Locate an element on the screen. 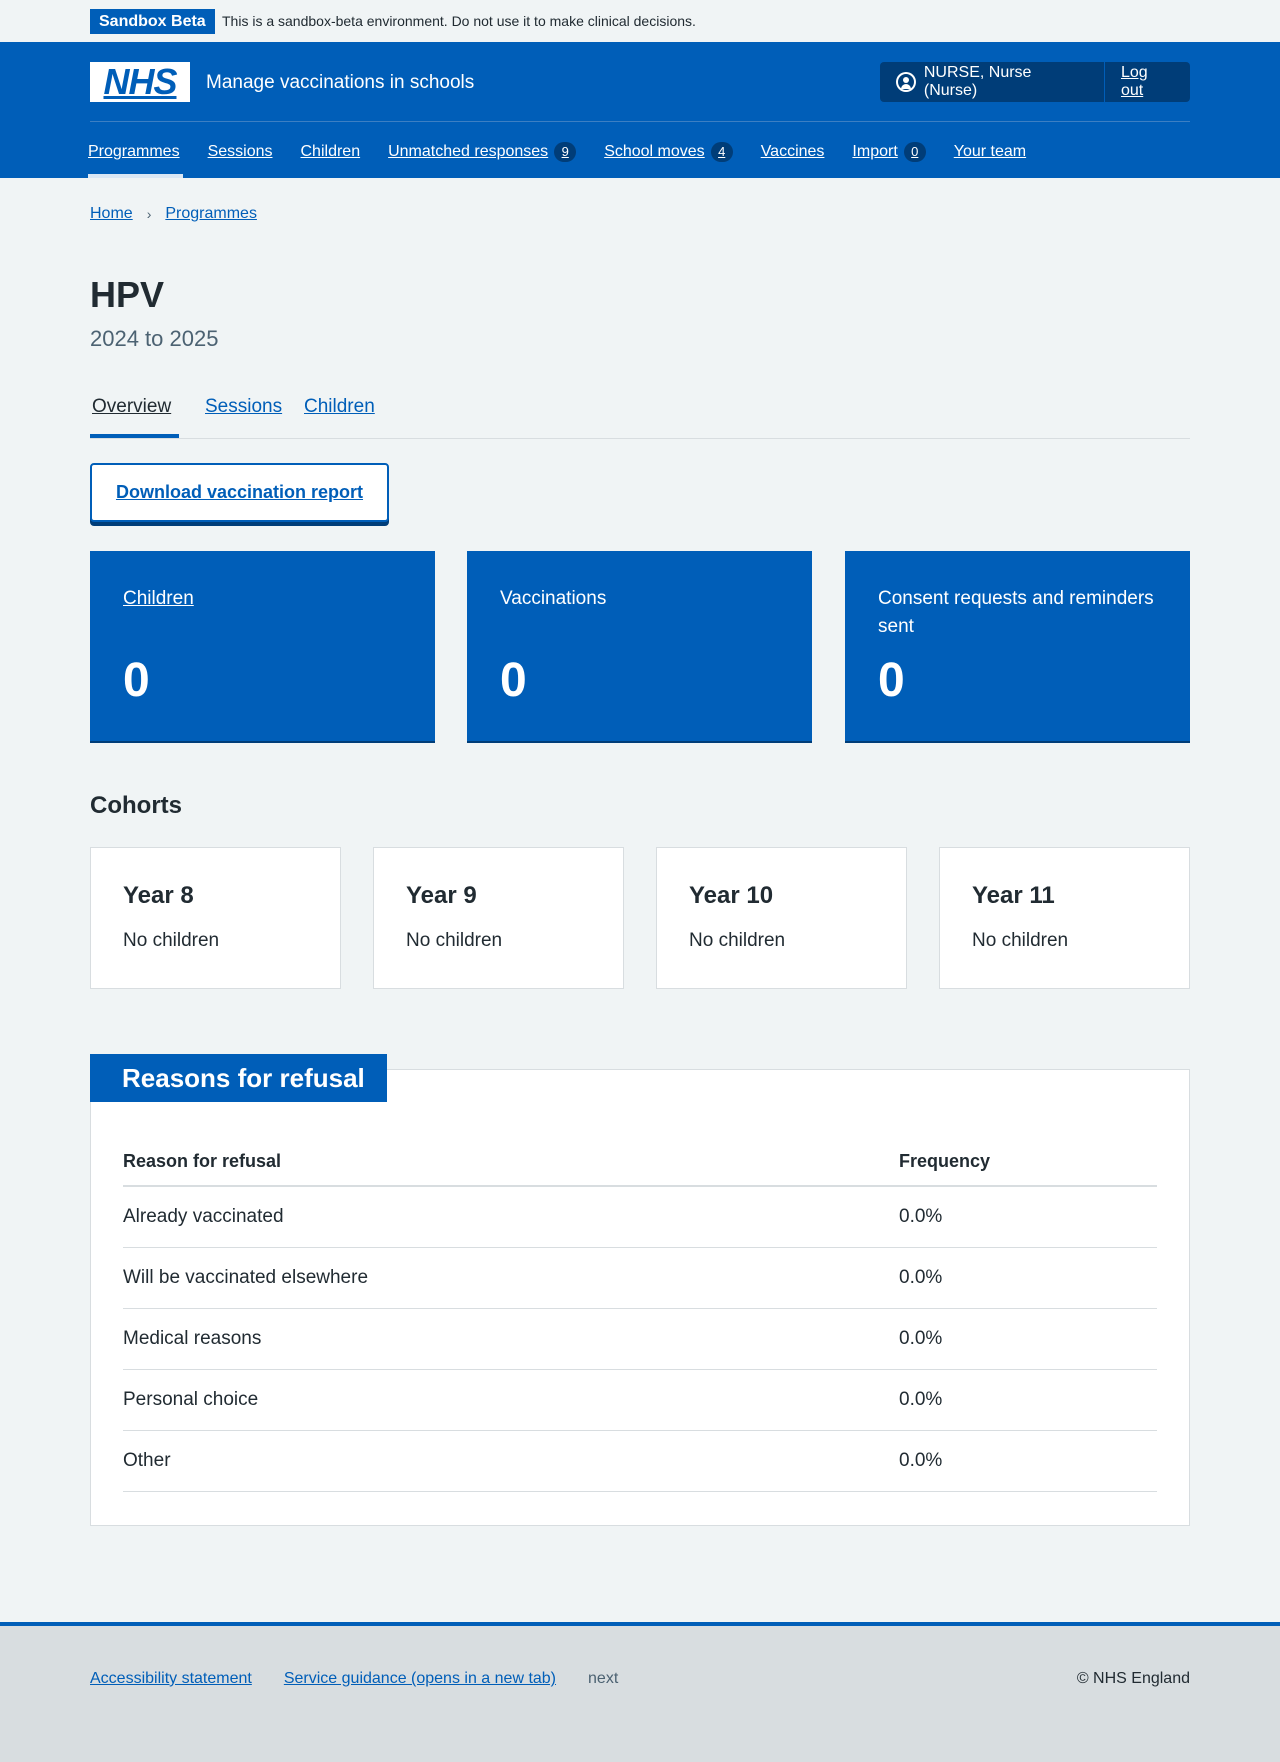 The width and height of the screenshot is (1280, 1762). cohort-card: Year 9 No children is located at coordinates (498, 918).